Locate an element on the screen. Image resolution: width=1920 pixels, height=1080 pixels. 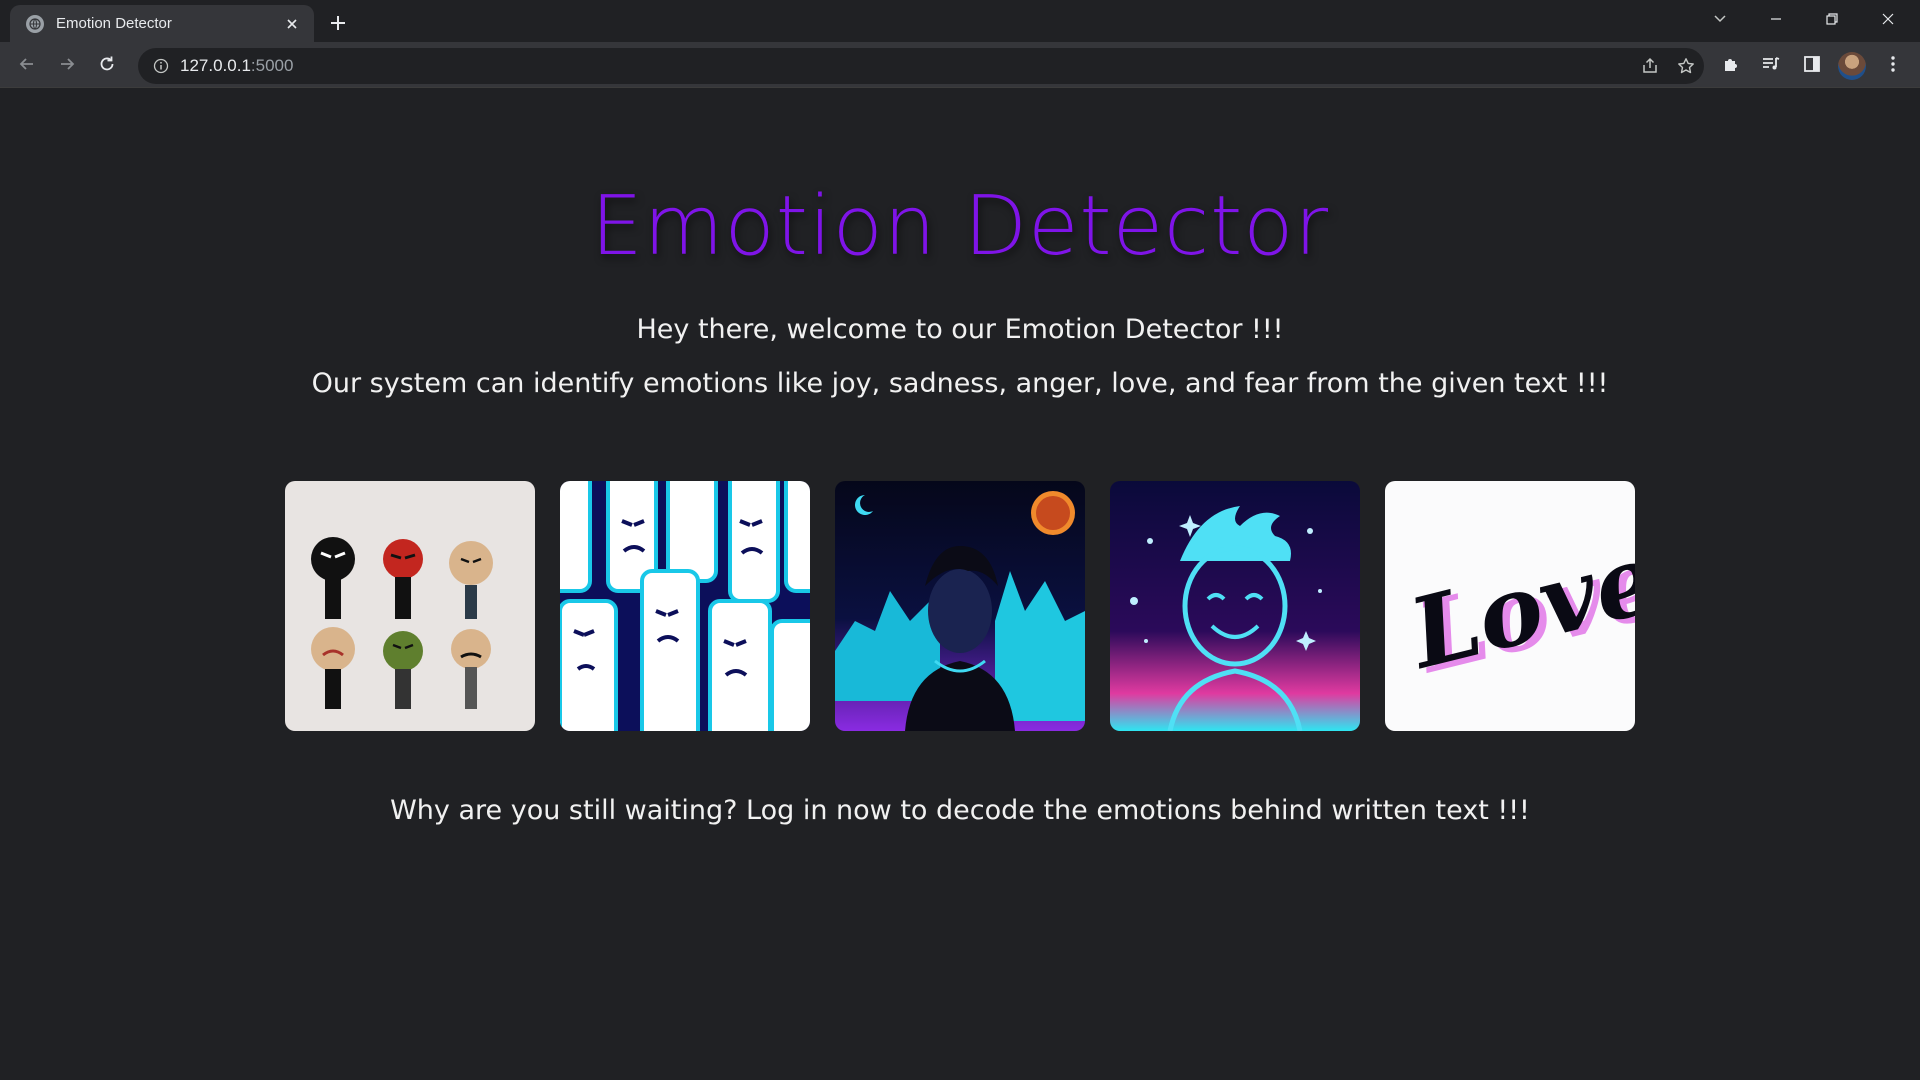
url-text: 127.0.0.1:5000 is located at coordinates (906, 66).